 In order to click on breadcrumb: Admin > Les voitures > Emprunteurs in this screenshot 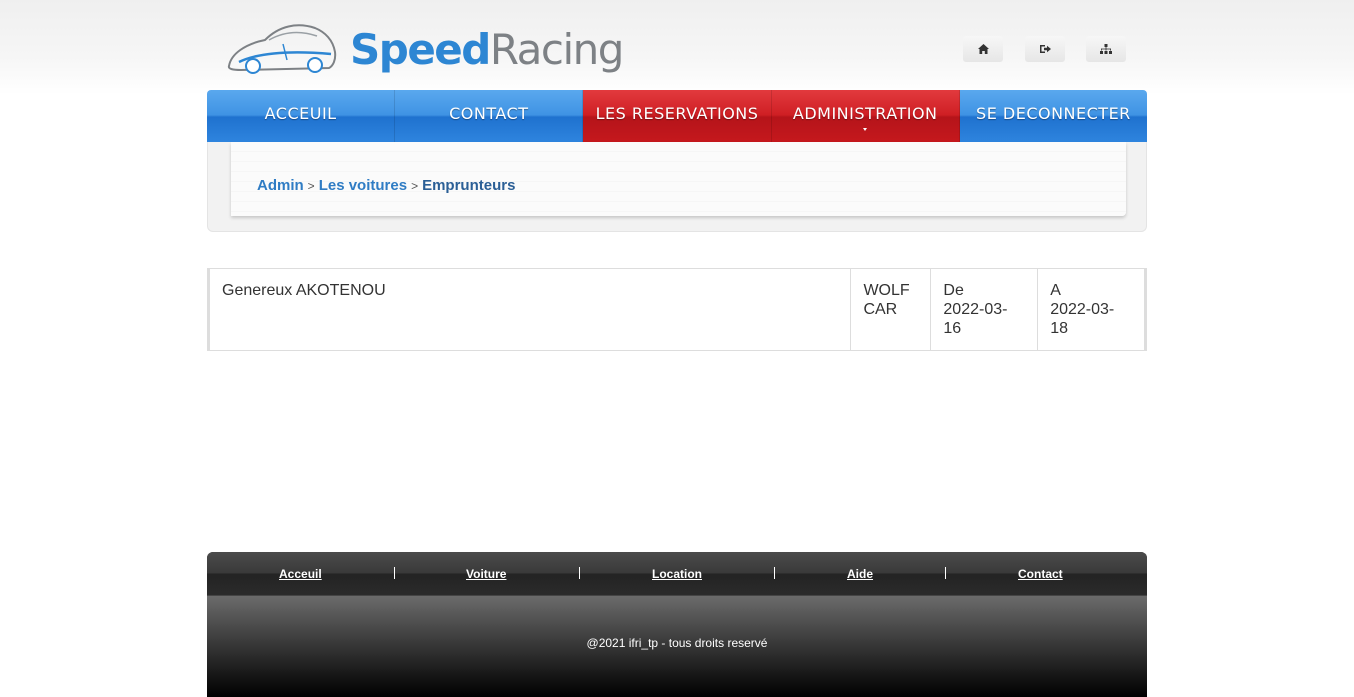, I will do `click(386, 185)`.